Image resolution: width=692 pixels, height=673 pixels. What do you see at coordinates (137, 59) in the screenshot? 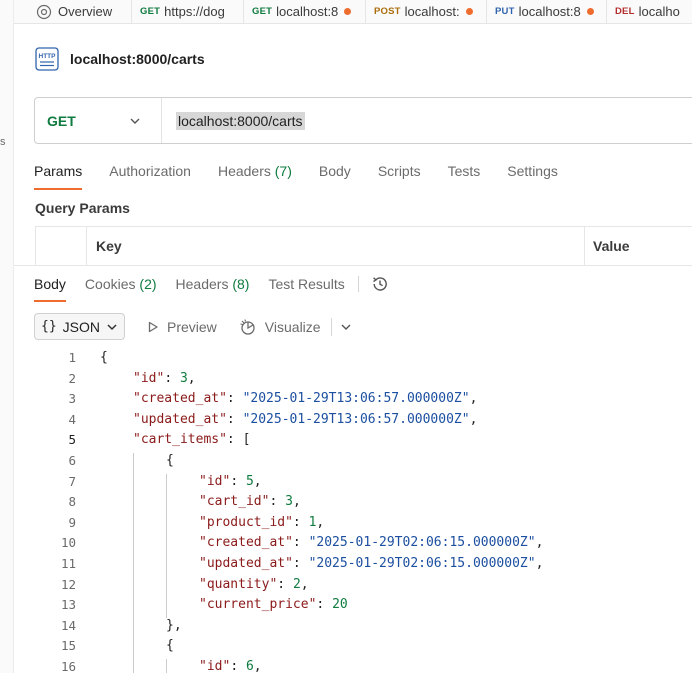
I see `request-name: localhost:8000/carts` at bounding box center [137, 59].